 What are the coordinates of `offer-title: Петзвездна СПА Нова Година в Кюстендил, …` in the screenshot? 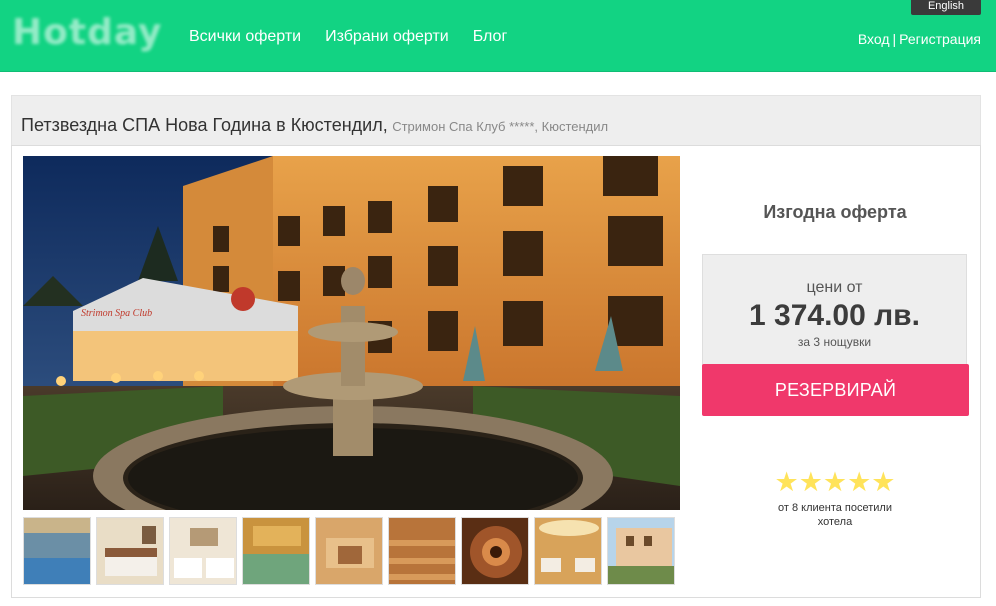 It's located at (314, 125).